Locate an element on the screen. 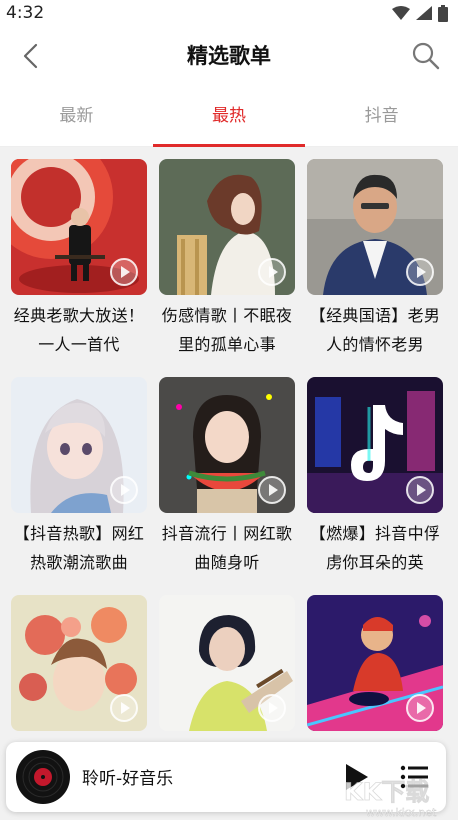 The image size is (458, 820). watermark-text: KK下载 is located at coordinates (386, 792).